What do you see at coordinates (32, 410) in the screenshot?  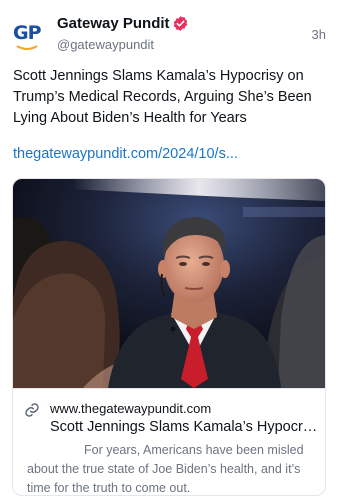 I see `link-icon` at bounding box center [32, 410].